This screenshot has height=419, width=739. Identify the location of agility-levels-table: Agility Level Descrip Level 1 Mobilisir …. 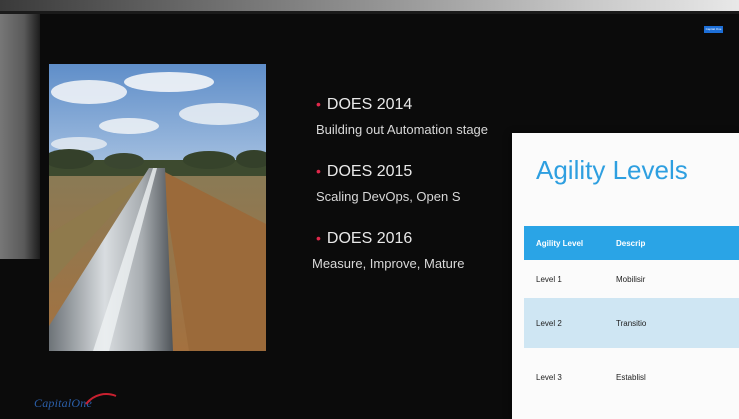
(631, 316).